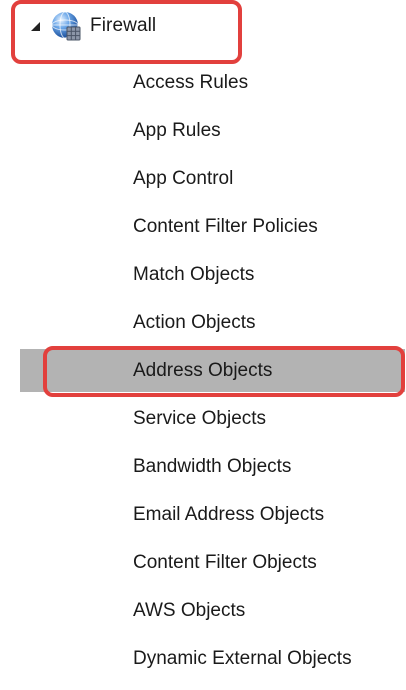  Describe the element at coordinates (123, 25) in the screenshot. I see `tree-node-label: Firewall` at that location.